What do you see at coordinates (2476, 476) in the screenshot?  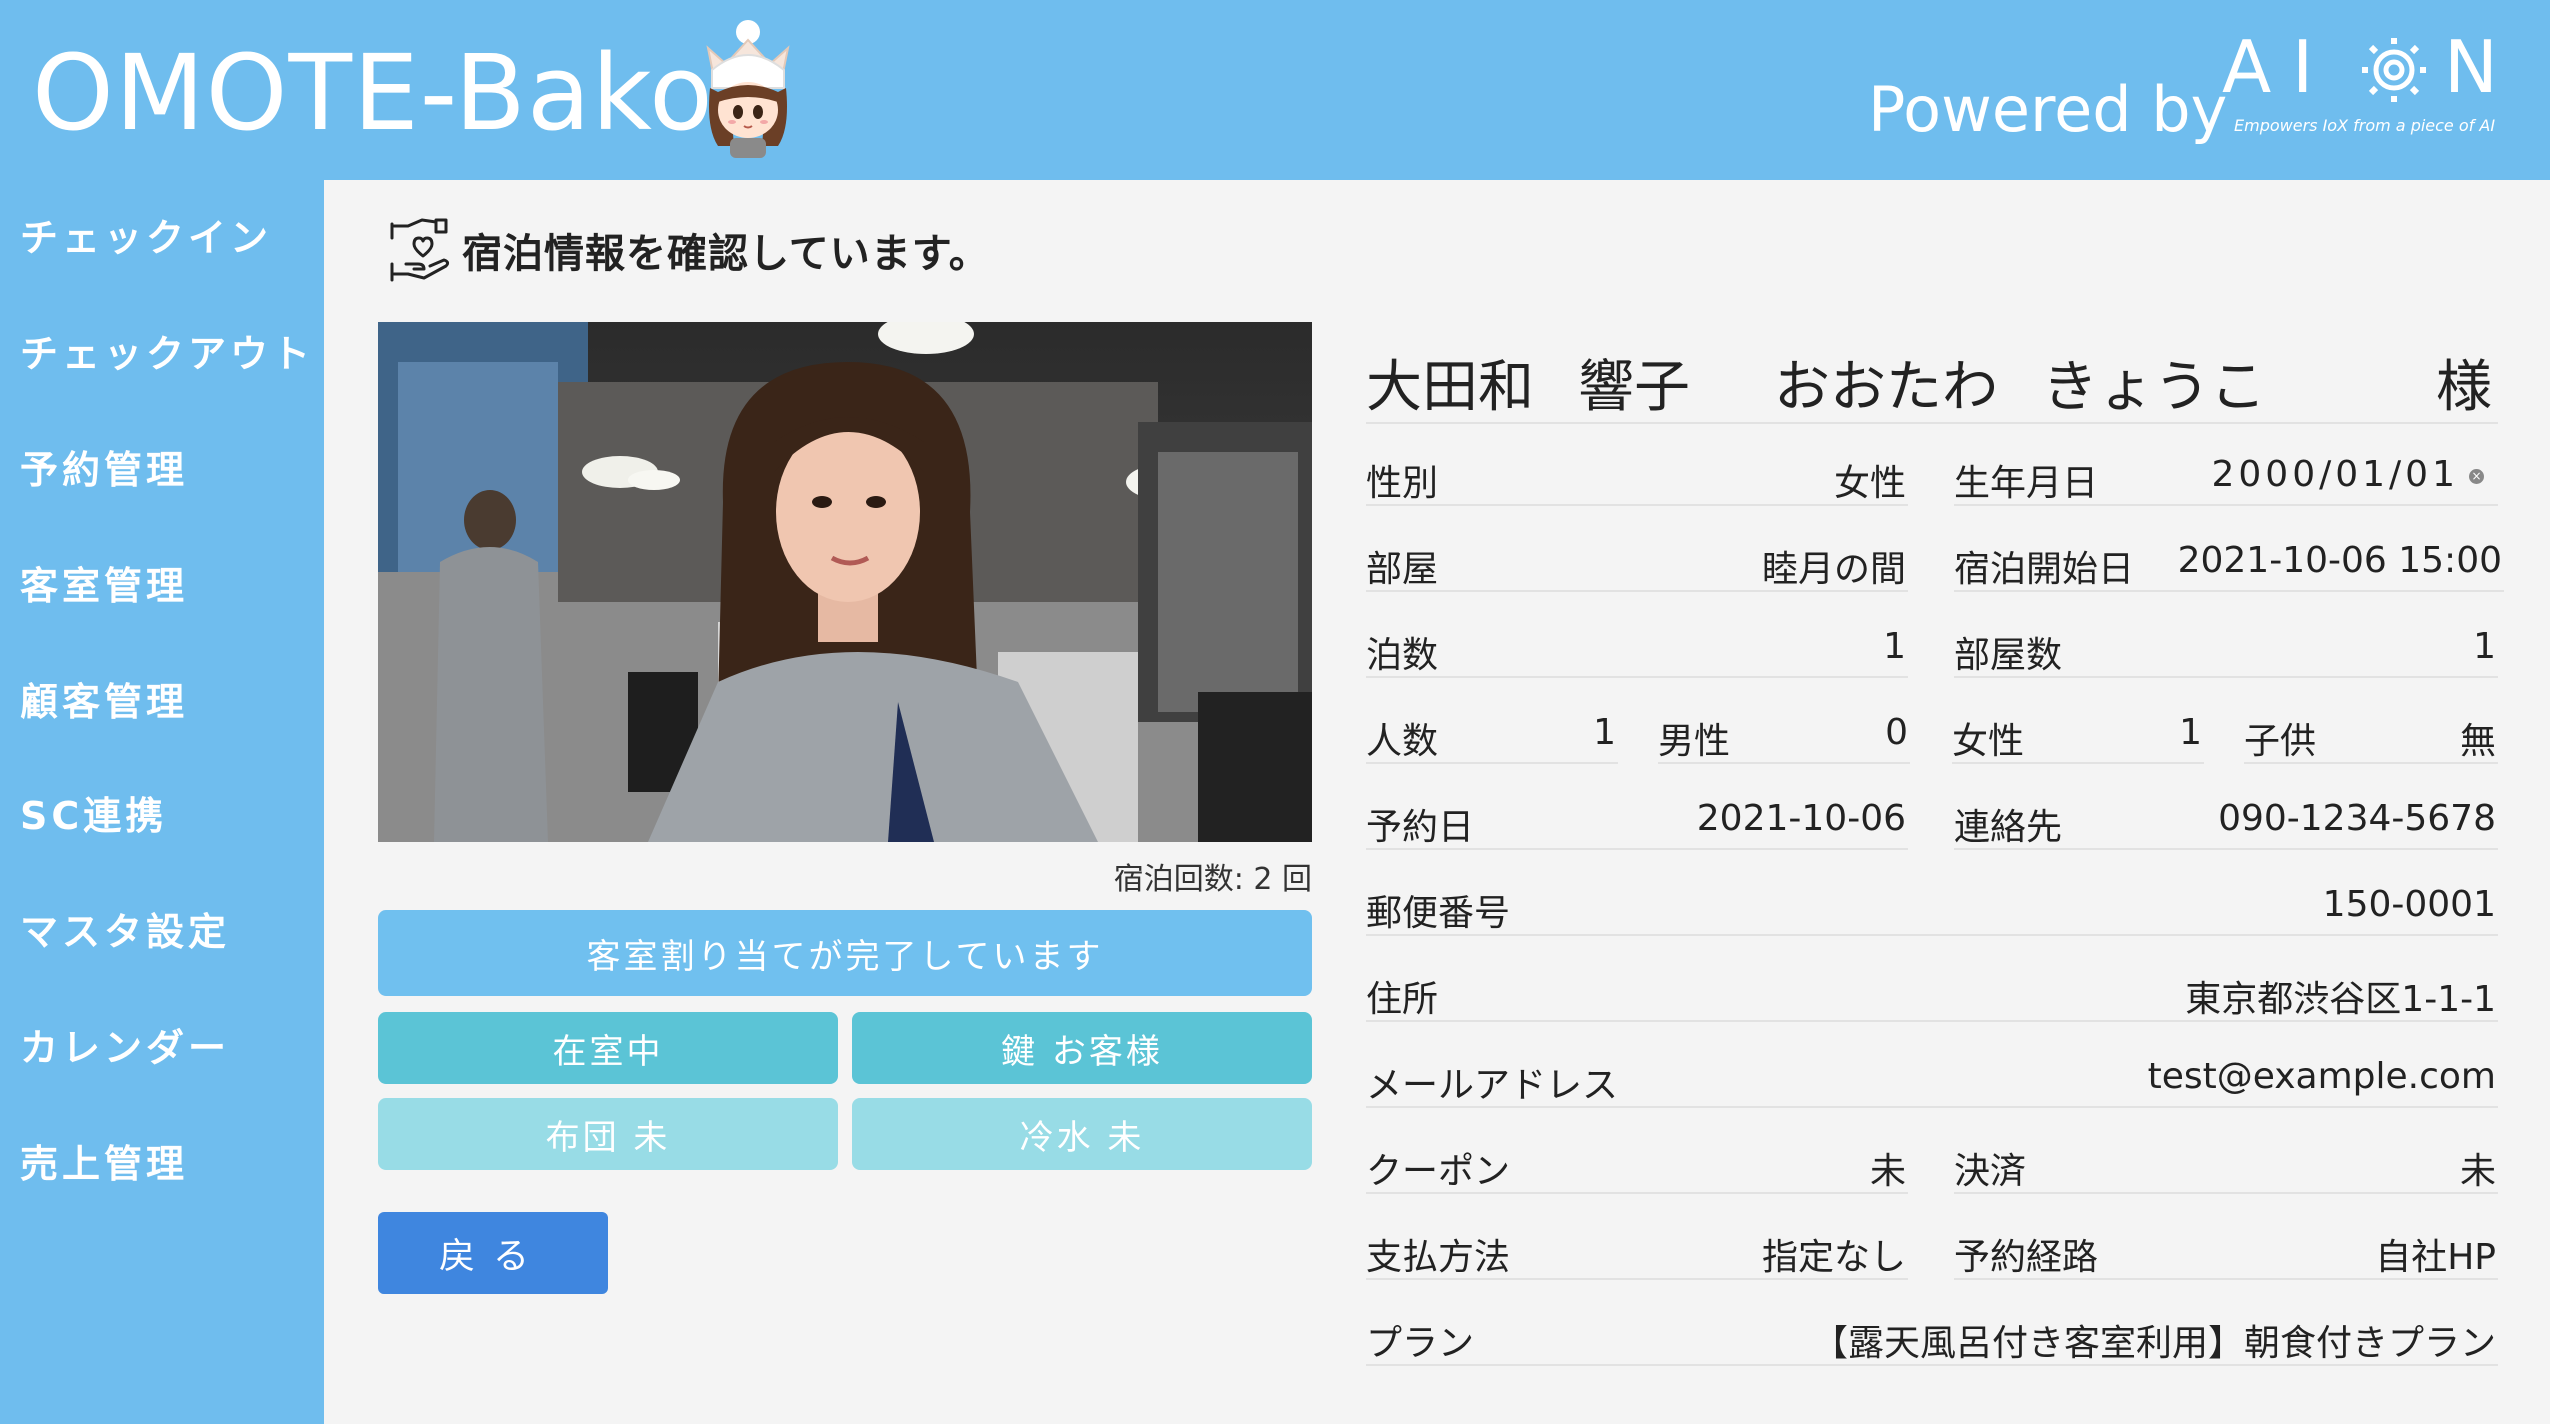 I see `clear-icon: ×` at bounding box center [2476, 476].